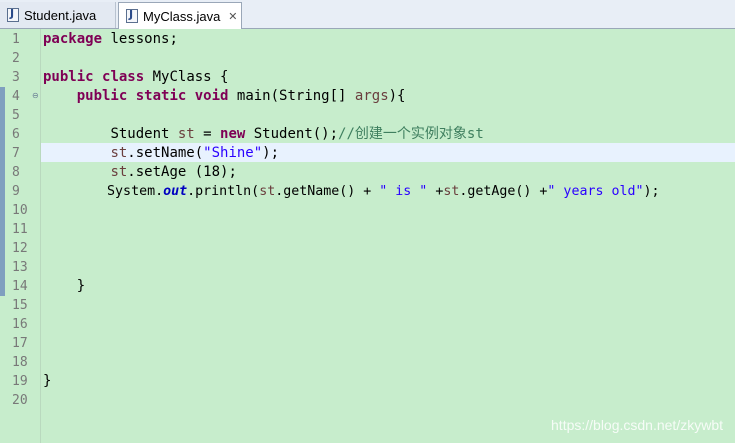 Image resolution: width=735 pixels, height=443 pixels. I want to click on code-line-17: 17, so click(367, 343).